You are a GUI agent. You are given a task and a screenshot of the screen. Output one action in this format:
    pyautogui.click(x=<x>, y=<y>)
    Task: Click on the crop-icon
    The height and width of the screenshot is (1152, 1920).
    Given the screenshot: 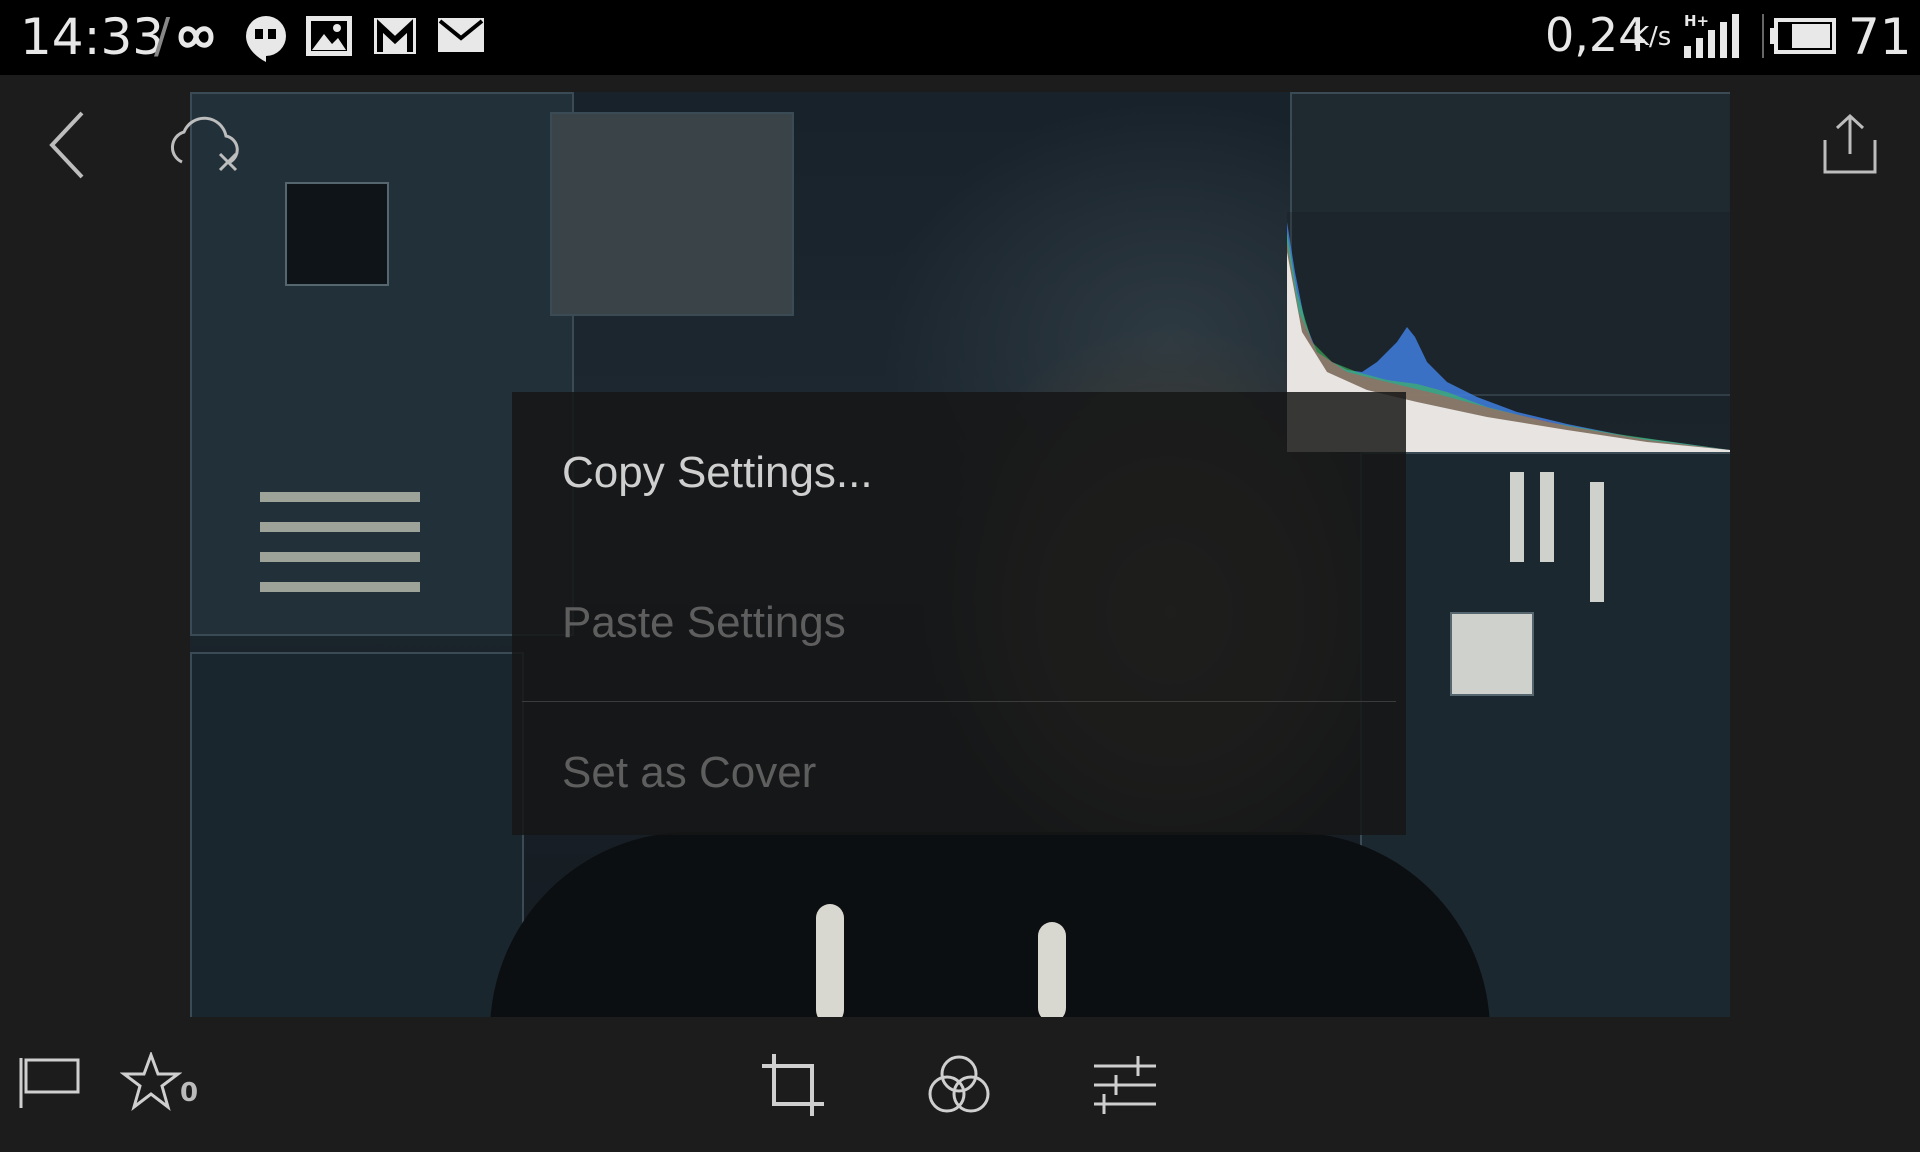 What is the action you would take?
    pyautogui.click(x=793, y=1085)
    